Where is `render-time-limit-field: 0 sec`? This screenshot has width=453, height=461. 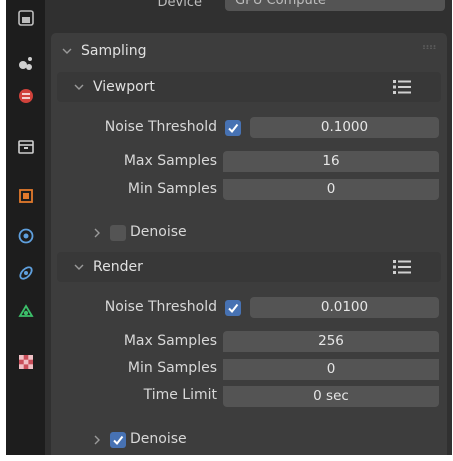
render-time-limit-field: 0 sec is located at coordinates (331, 396).